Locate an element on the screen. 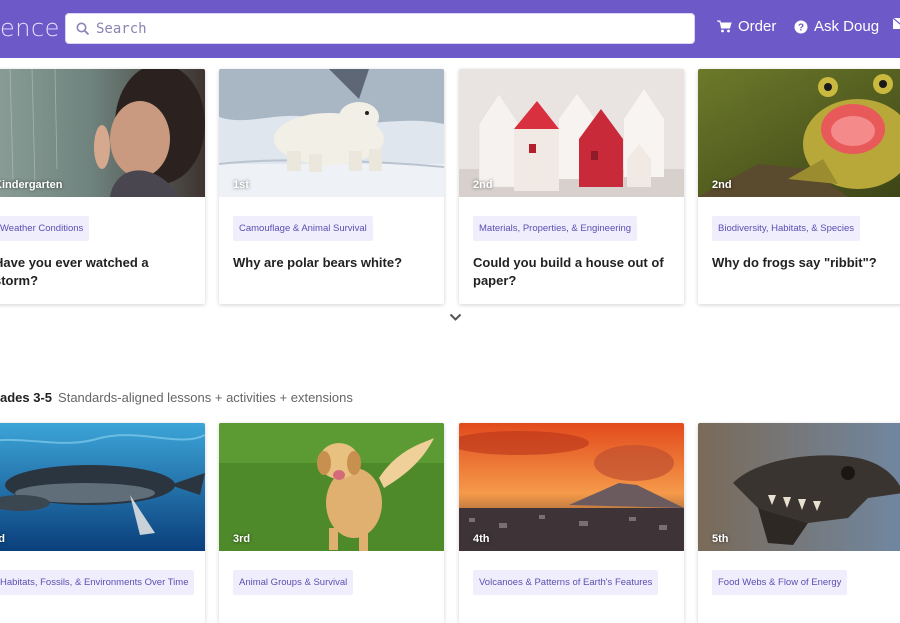  search-icon is located at coordinates (83, 29).